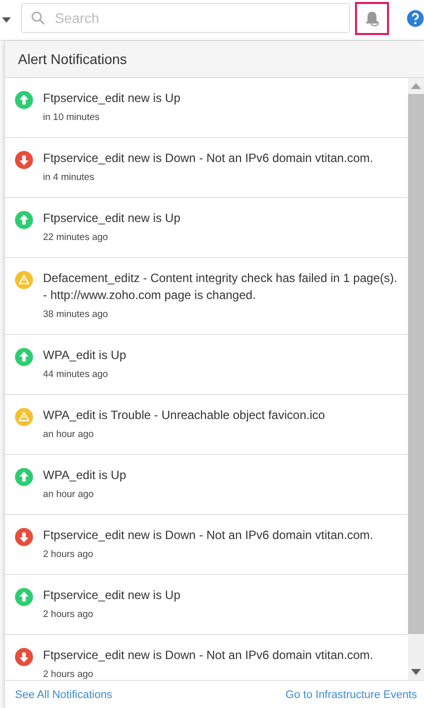  Describe the element at coordinates (206, 365) in the screenshot. I see `notification-item: WPA_edit is Up 44 minutes ago` at that location.